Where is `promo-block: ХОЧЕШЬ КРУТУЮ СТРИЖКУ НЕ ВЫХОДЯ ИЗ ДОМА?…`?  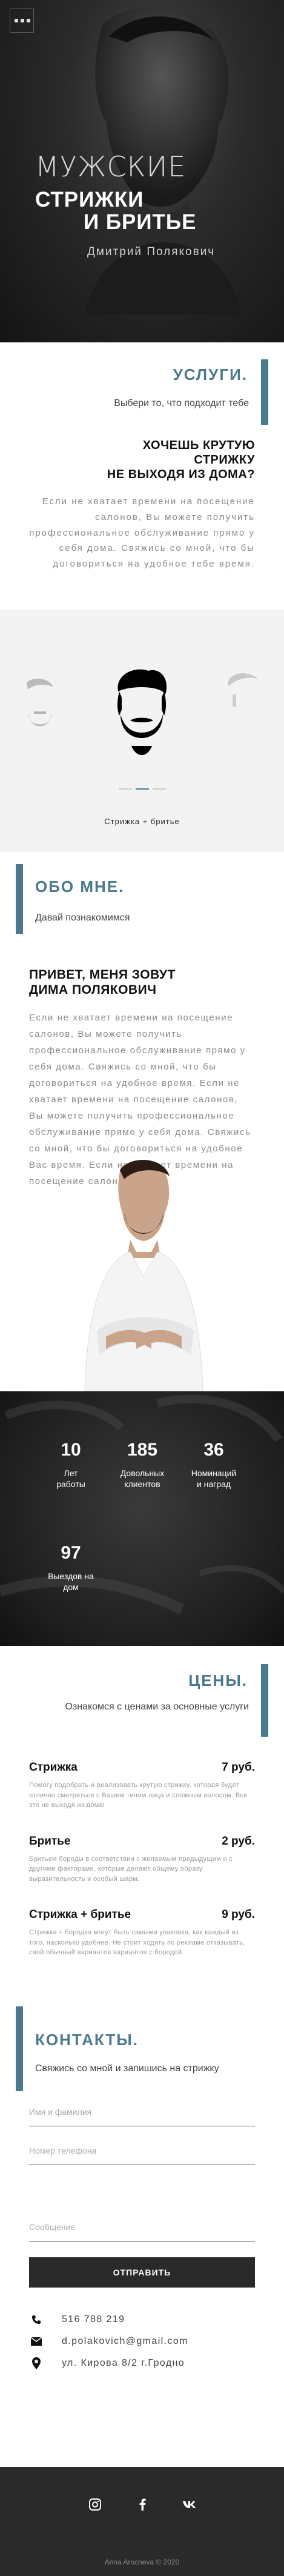 promo-block: ХОЧЕШЬ КРУТУЮ СТРИЖКУ НЕ ВЫХОДЯ ИЗ ДОМА?… is located at coordinates (142, 522).